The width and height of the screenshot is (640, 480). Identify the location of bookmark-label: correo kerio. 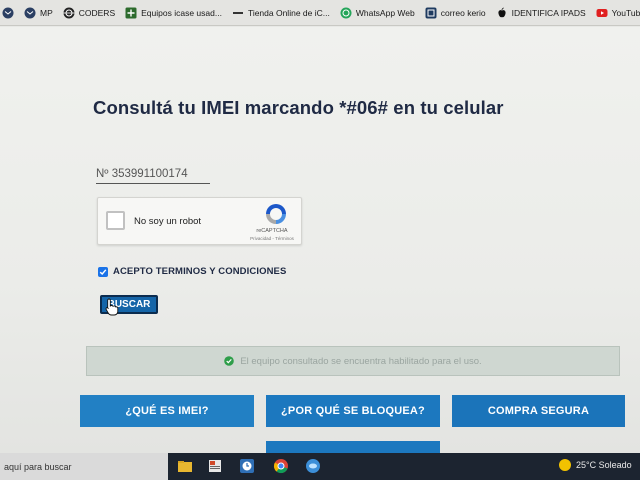
(463, 12).